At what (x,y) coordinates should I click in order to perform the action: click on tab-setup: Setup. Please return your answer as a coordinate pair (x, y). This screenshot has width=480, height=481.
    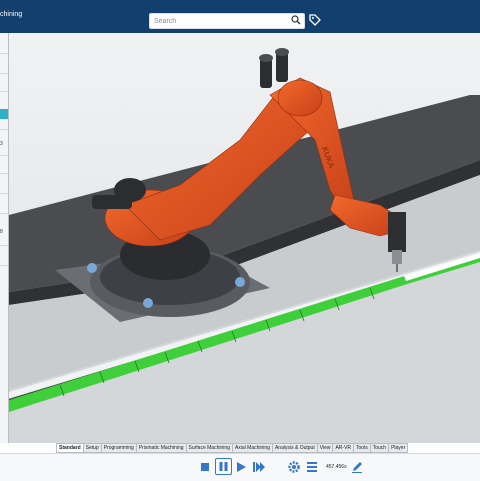
    Looking at the image, I should click on (92, 448).